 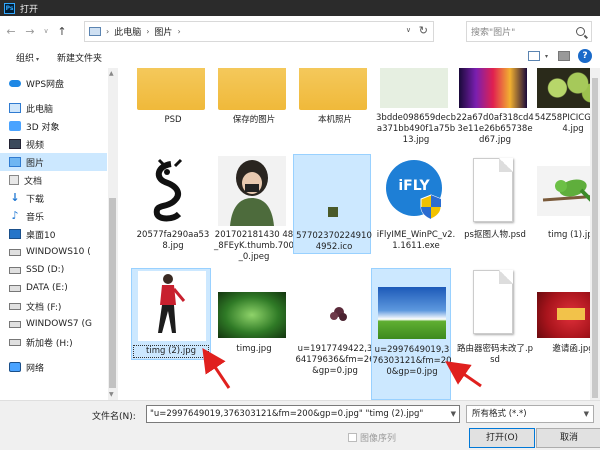 I want to click on sidebar-item-drive-h: 新加卷 (H:), so click(x=53, y=342).